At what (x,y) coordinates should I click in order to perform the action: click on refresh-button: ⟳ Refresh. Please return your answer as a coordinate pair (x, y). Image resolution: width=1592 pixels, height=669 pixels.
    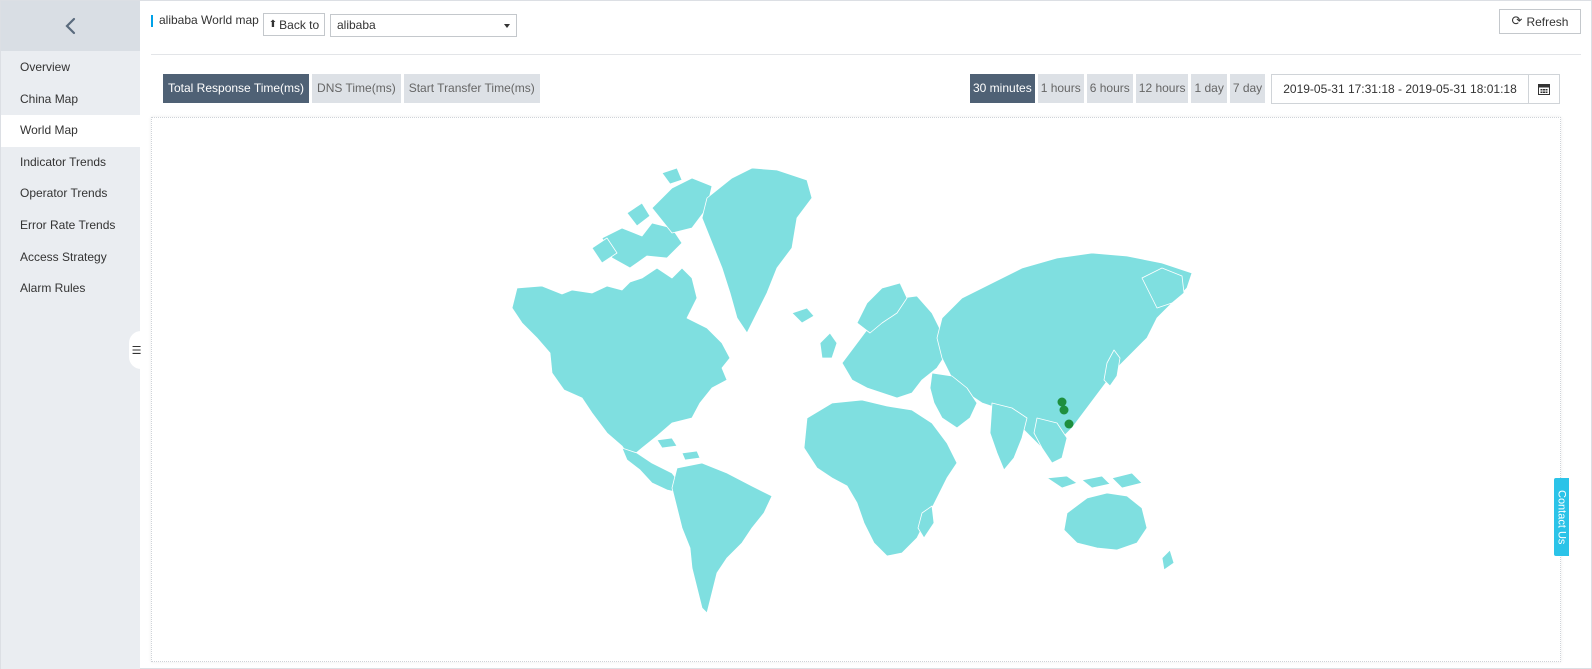
    Looking at the image, I should click on (1540, 21).